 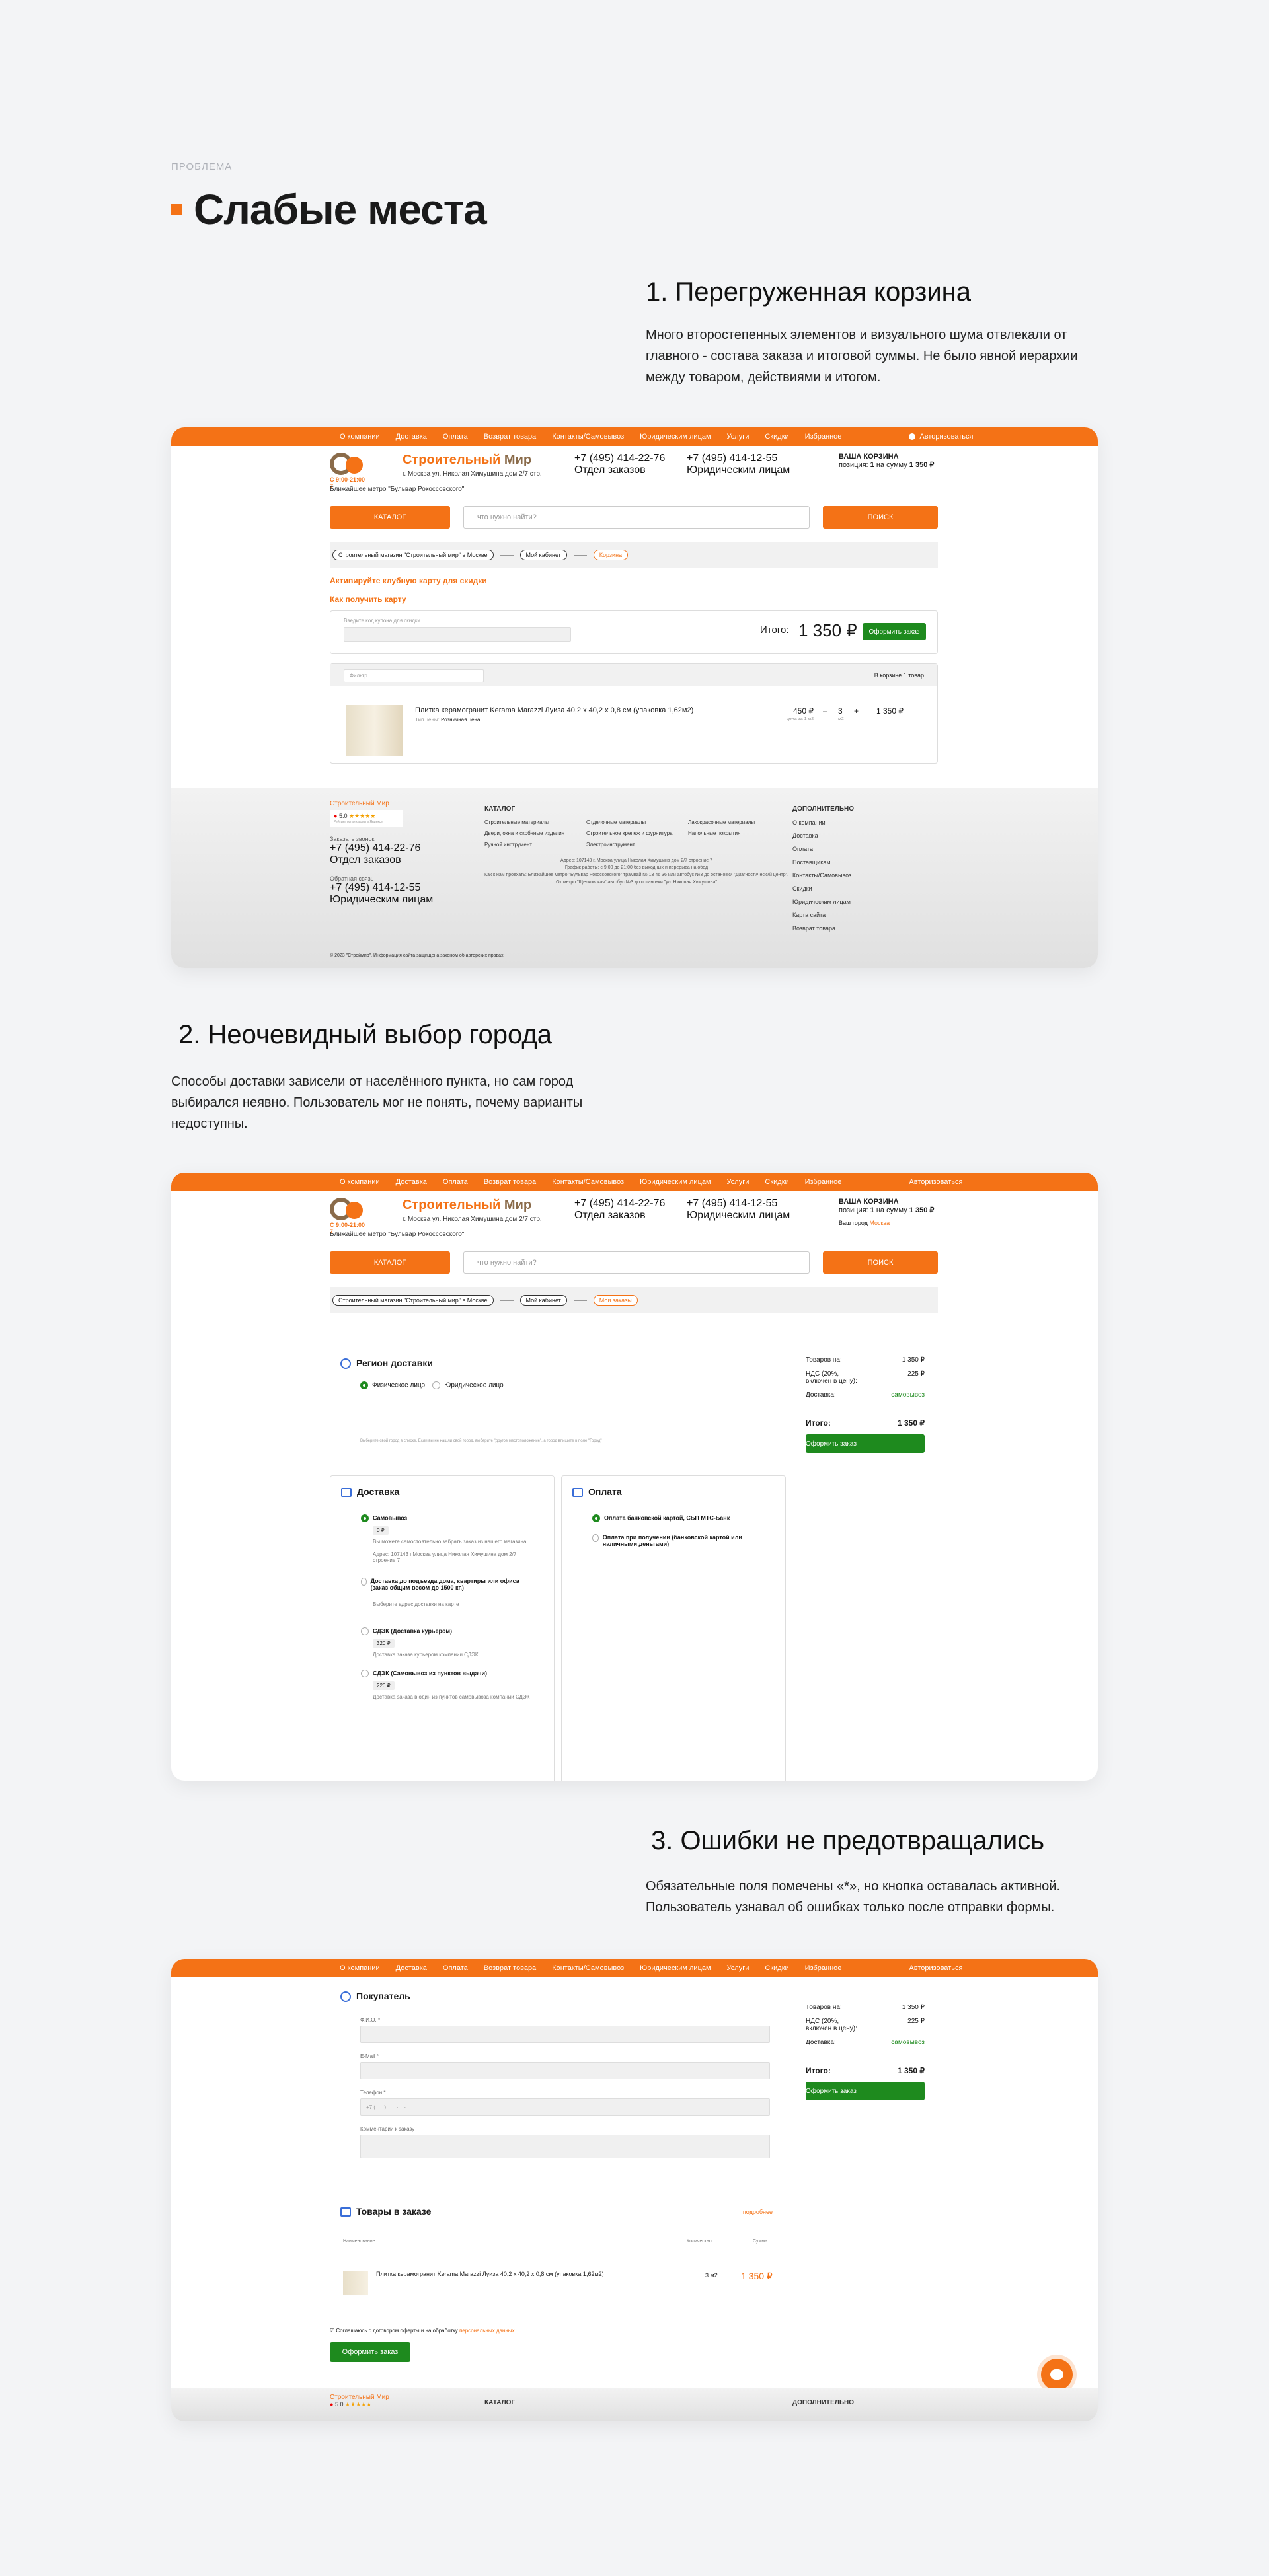 What do you see at coordinates (774, 630) in the screenshot?
I see `total-label: Итого:` at bounding box center [774, 630].